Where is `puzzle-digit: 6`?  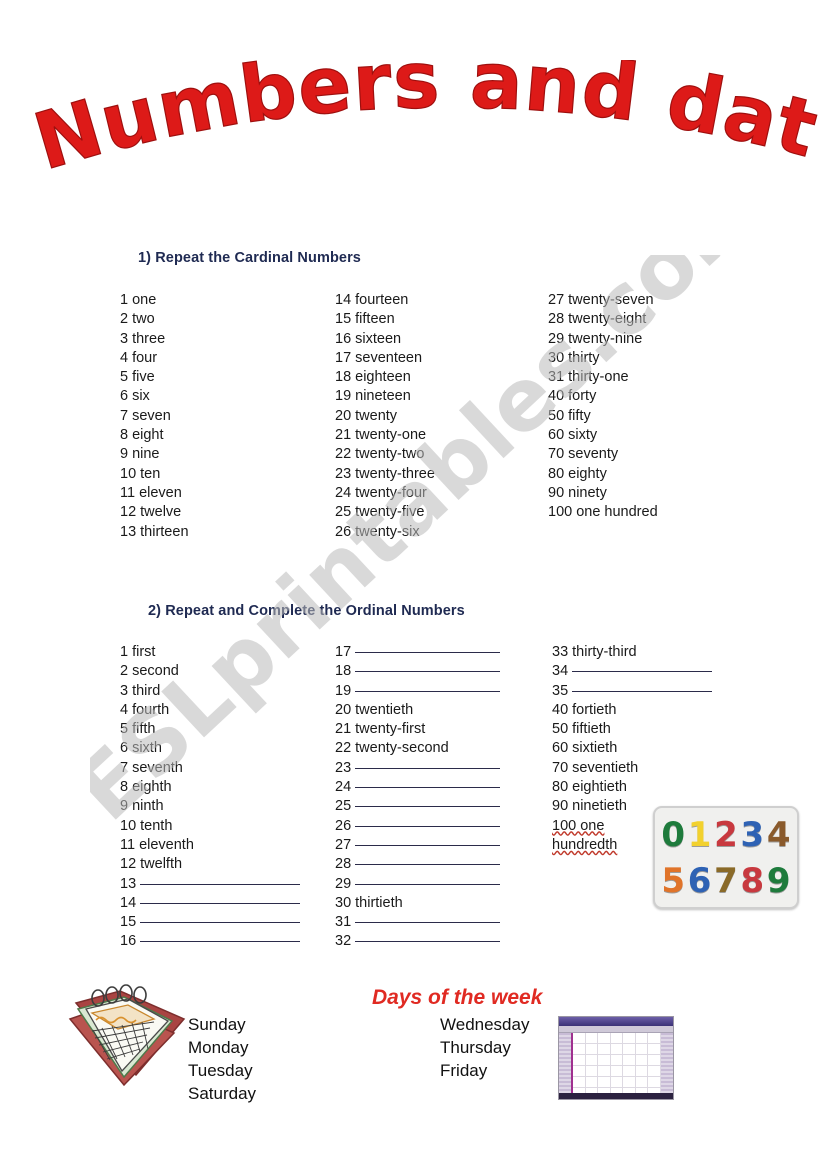
puzzle-digit: 6 is located at coordinates (699, 881).